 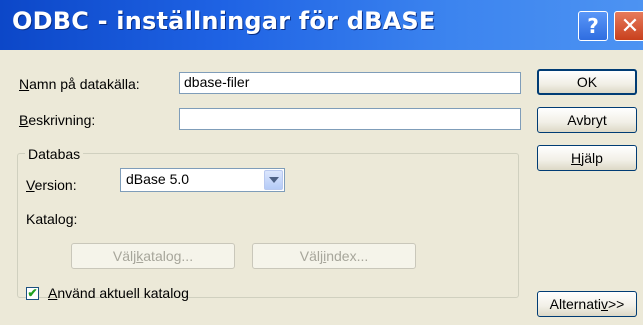 What do you see at coordinates (202, 180) in the screenshot?
I see `version-select: dBase 5.0` at bounding box center [202, 180].